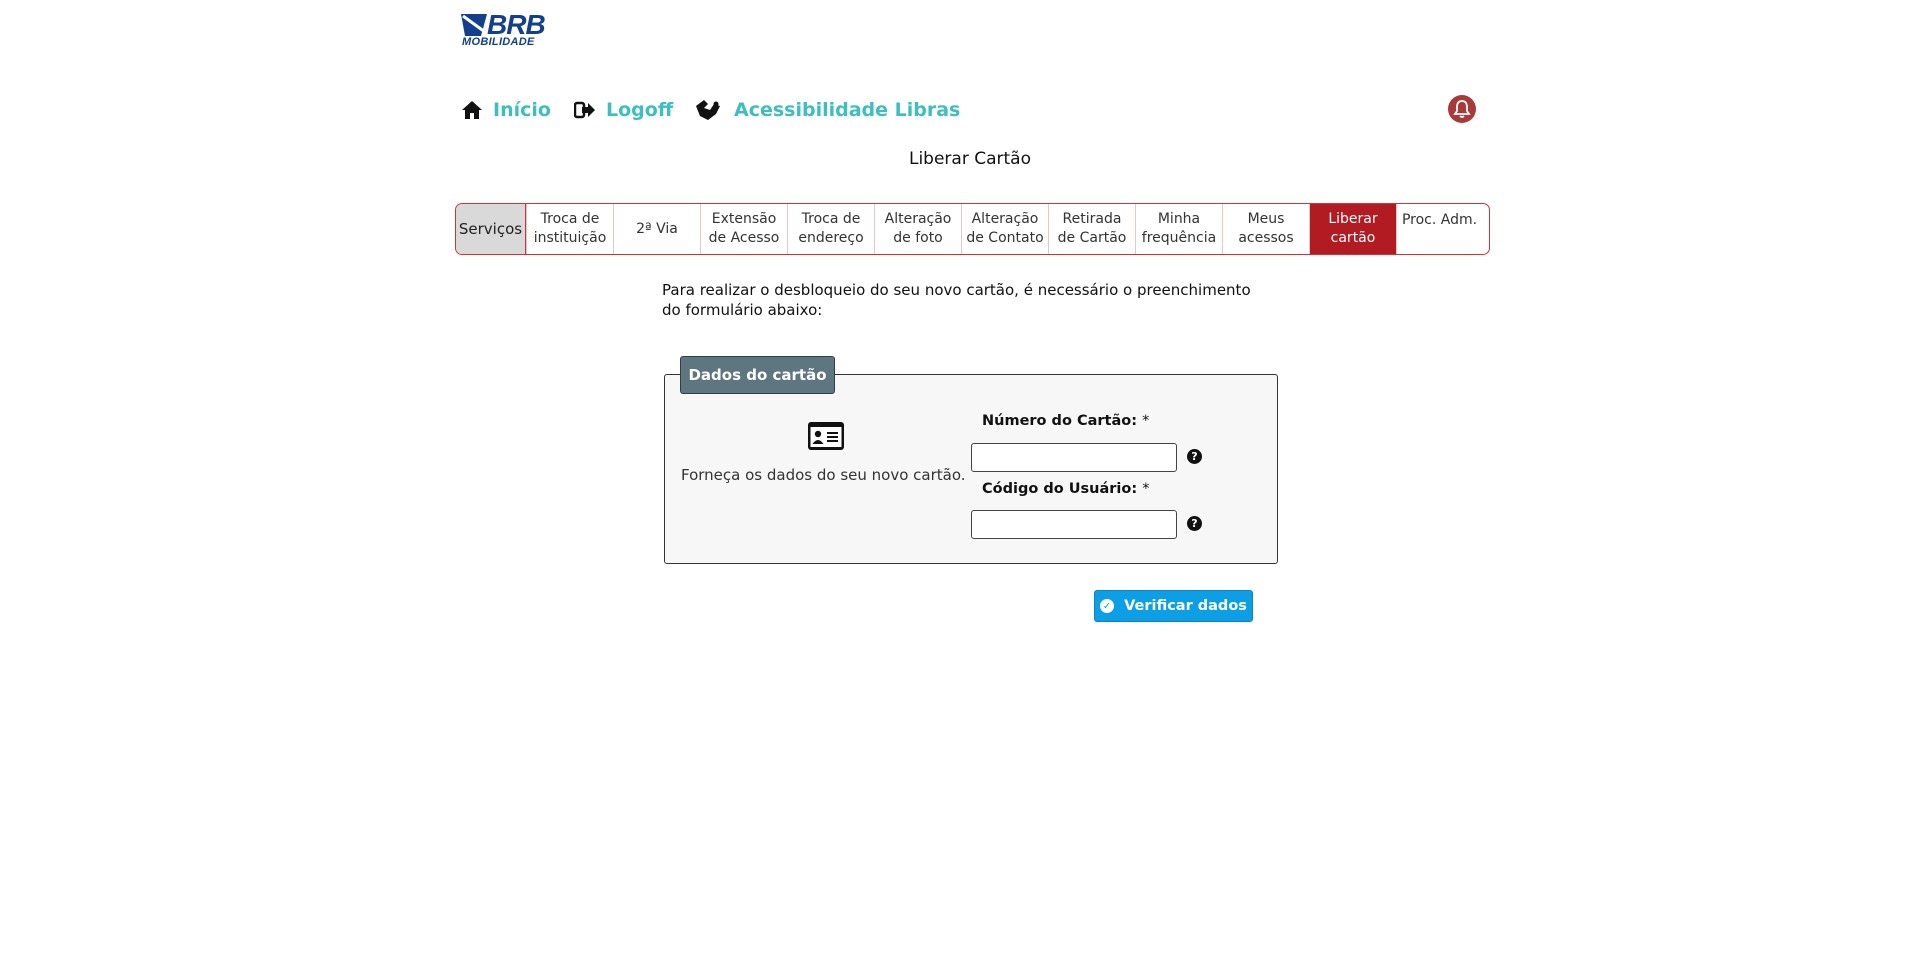 The image size is (1920, 966). I want to click on brand-logo: BRB MOBILIDADE, so click(502, 30).